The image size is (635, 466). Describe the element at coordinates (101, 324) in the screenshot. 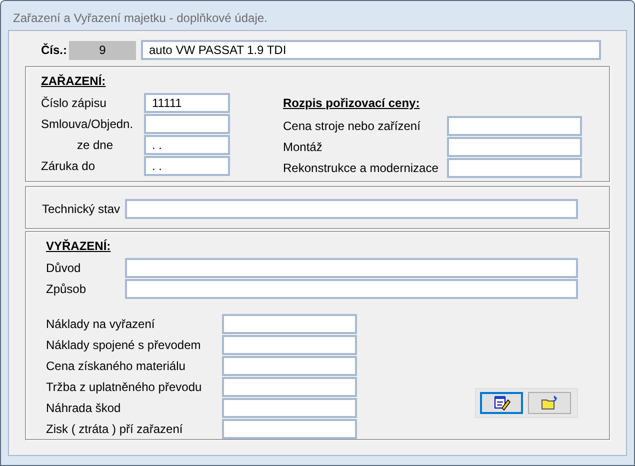

I see `field-label: Náklady na vyřazení` at that location.